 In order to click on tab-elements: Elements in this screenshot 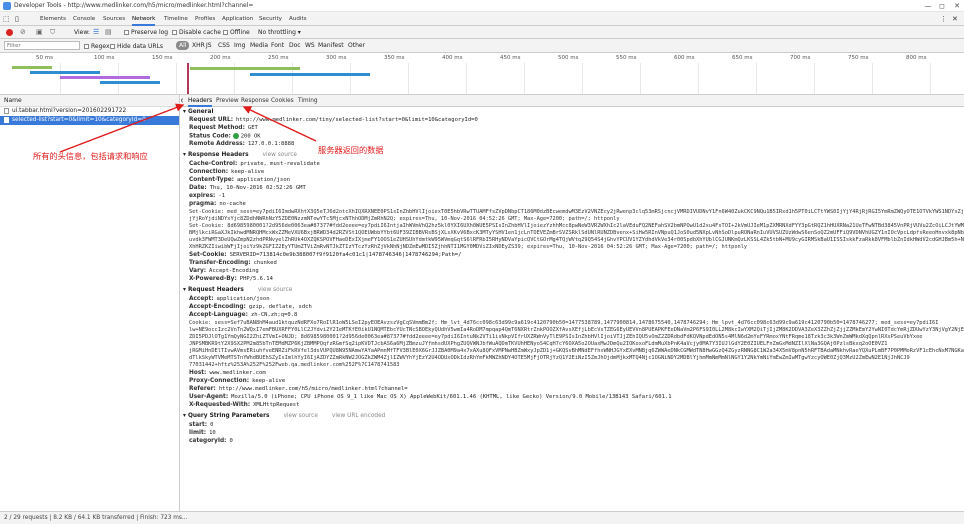, I will do `click(53, 19)`.